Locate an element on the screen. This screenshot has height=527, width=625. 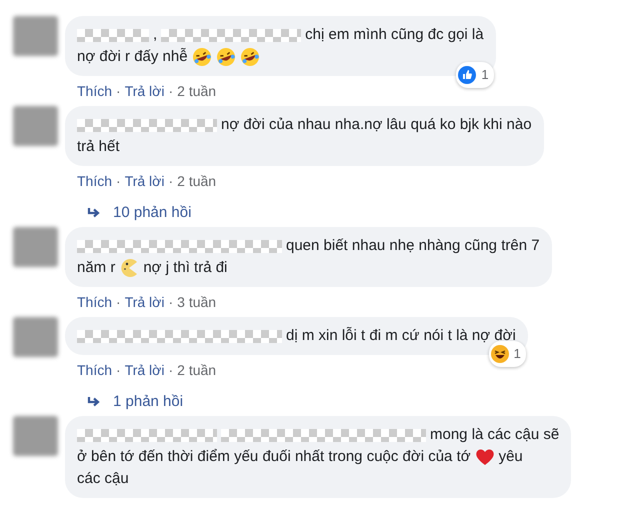
heart-emoji-icon is located at coordinates (484, 457).